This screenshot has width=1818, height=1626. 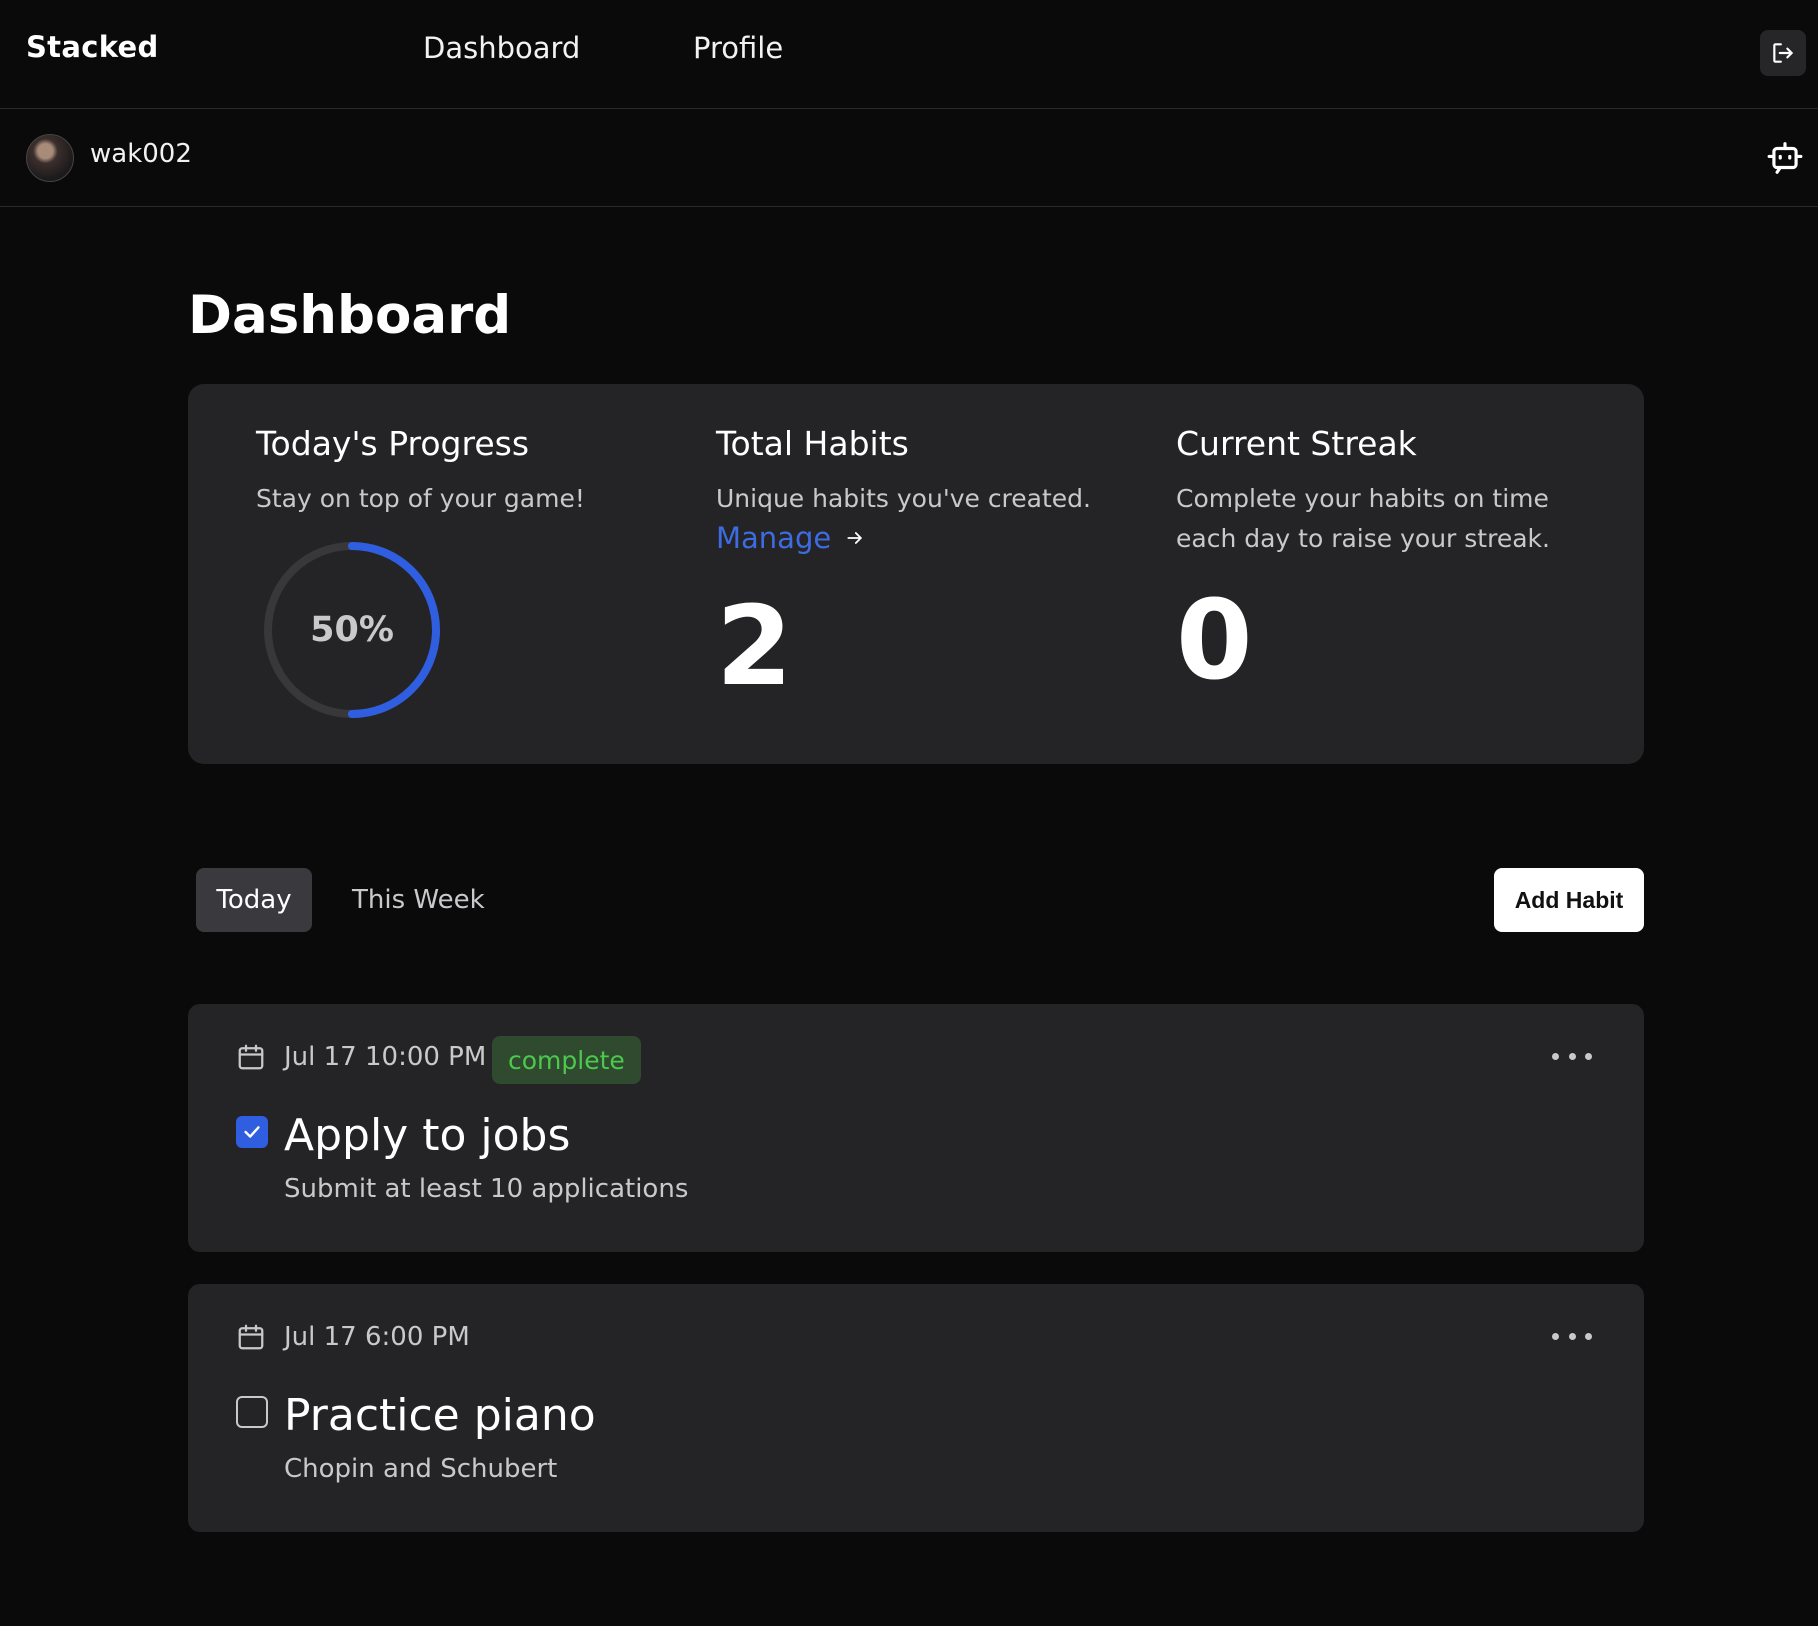 I want to click on manage-habits-link: Manage, so click(x=790, y=538).